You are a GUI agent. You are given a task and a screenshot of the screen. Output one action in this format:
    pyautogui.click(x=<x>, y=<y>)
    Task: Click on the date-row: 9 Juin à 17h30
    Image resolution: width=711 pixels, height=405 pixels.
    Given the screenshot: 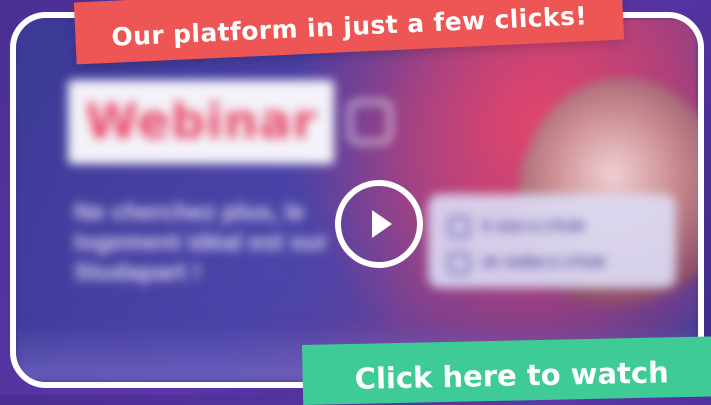 What is the action you would take?
    pyautogui.click(x=543, y=227)
    